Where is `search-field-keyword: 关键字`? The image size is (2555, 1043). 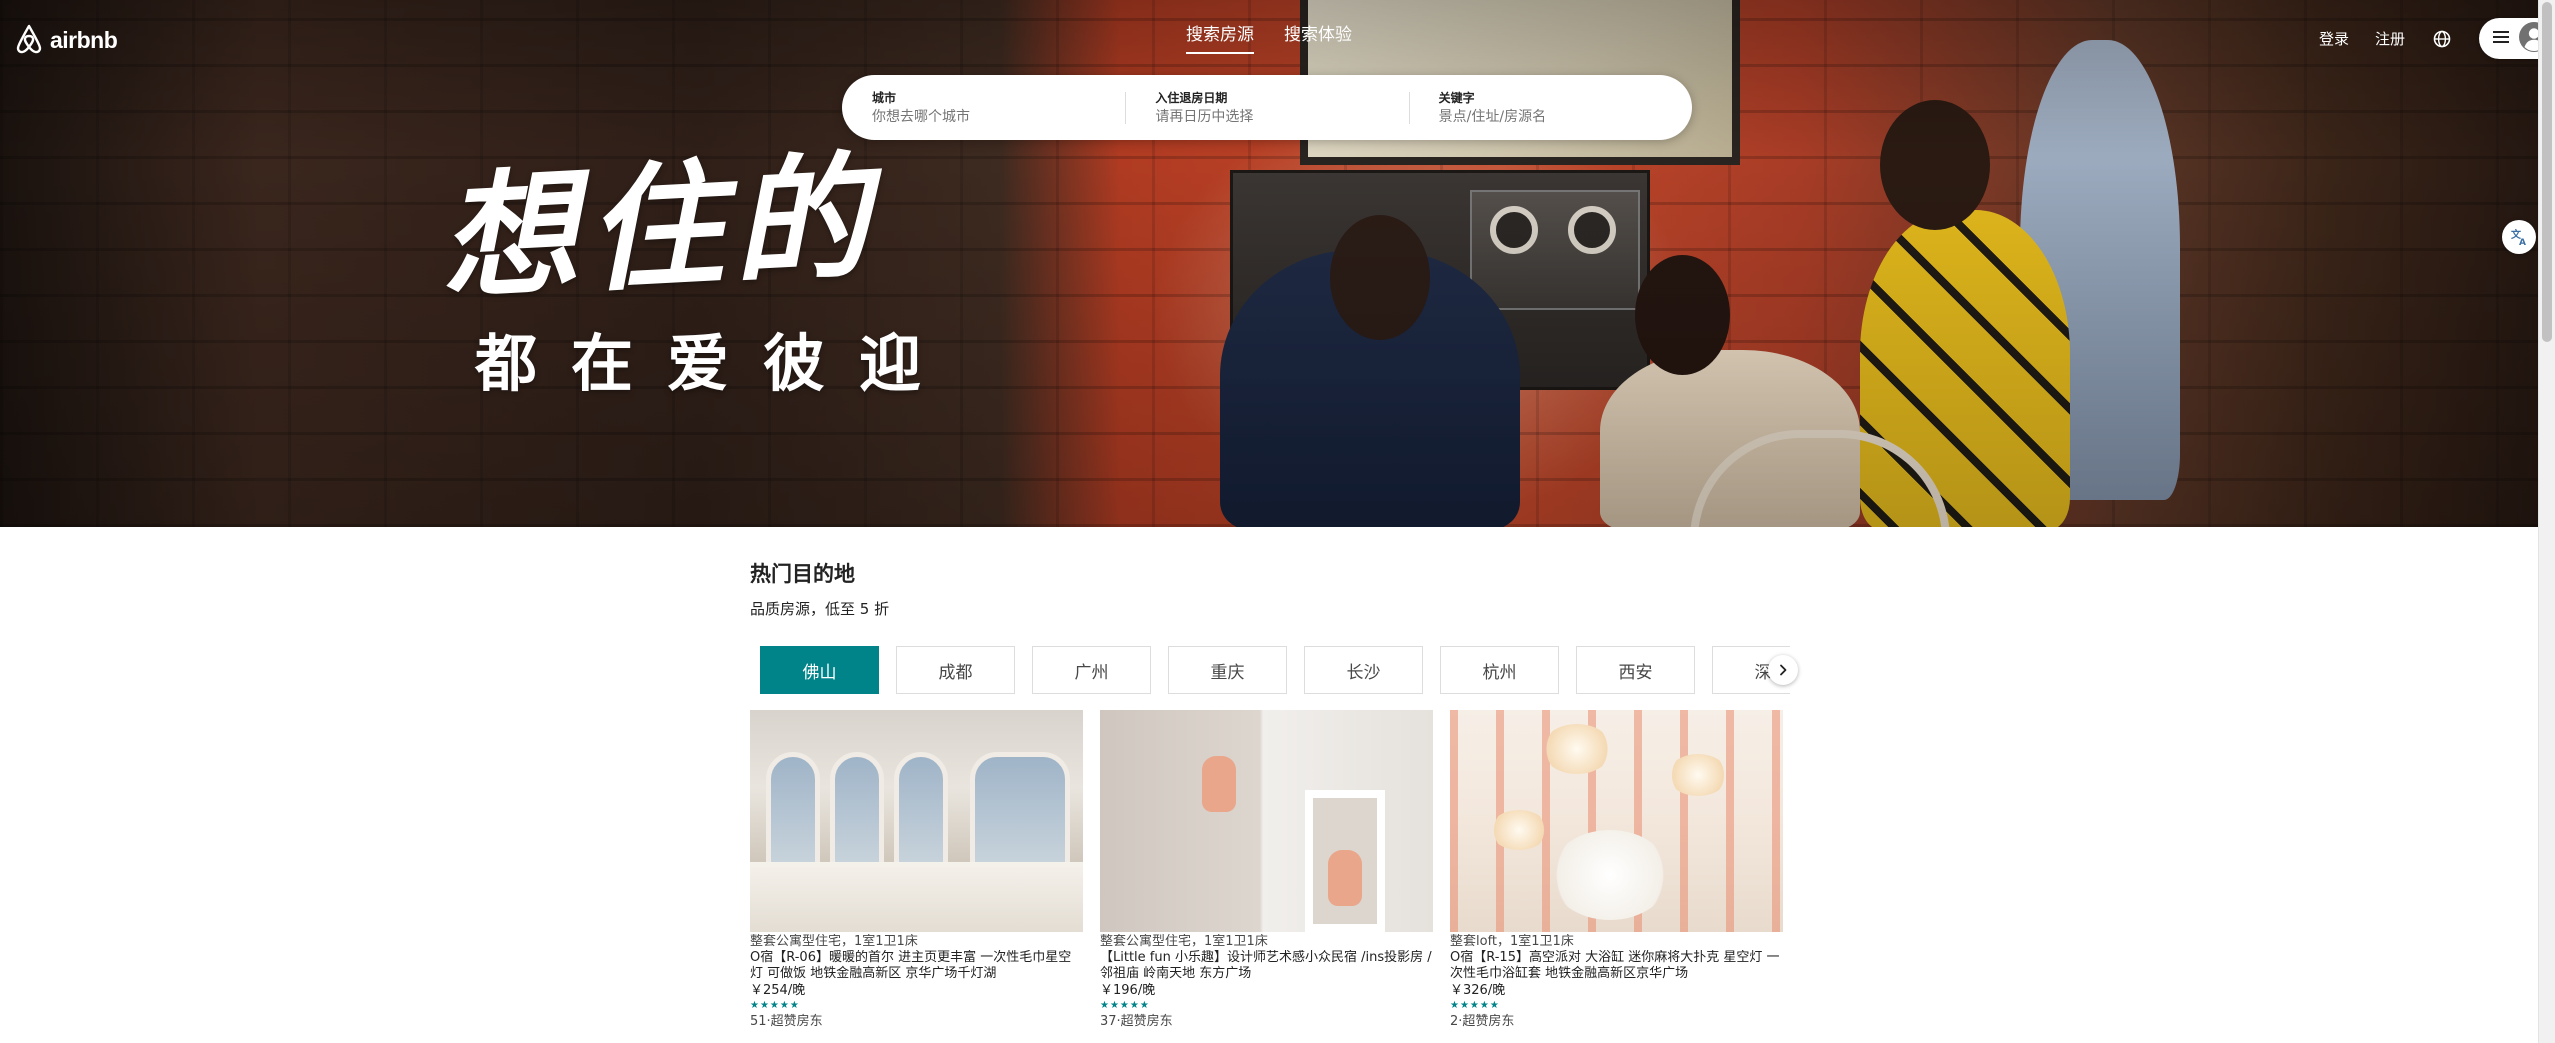 search-field-keyword: 关键字 is located at coordinates (1550, 107).